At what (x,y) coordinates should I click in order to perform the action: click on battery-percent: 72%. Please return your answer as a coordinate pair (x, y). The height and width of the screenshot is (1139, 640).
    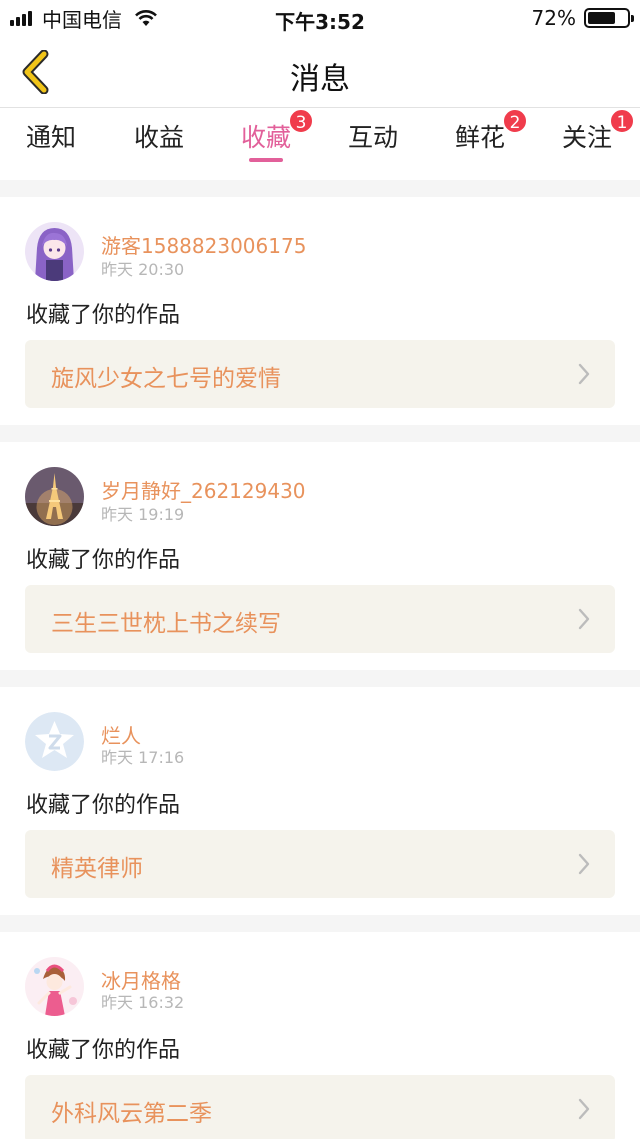
    Looking at the image, I should click on (553, 18).